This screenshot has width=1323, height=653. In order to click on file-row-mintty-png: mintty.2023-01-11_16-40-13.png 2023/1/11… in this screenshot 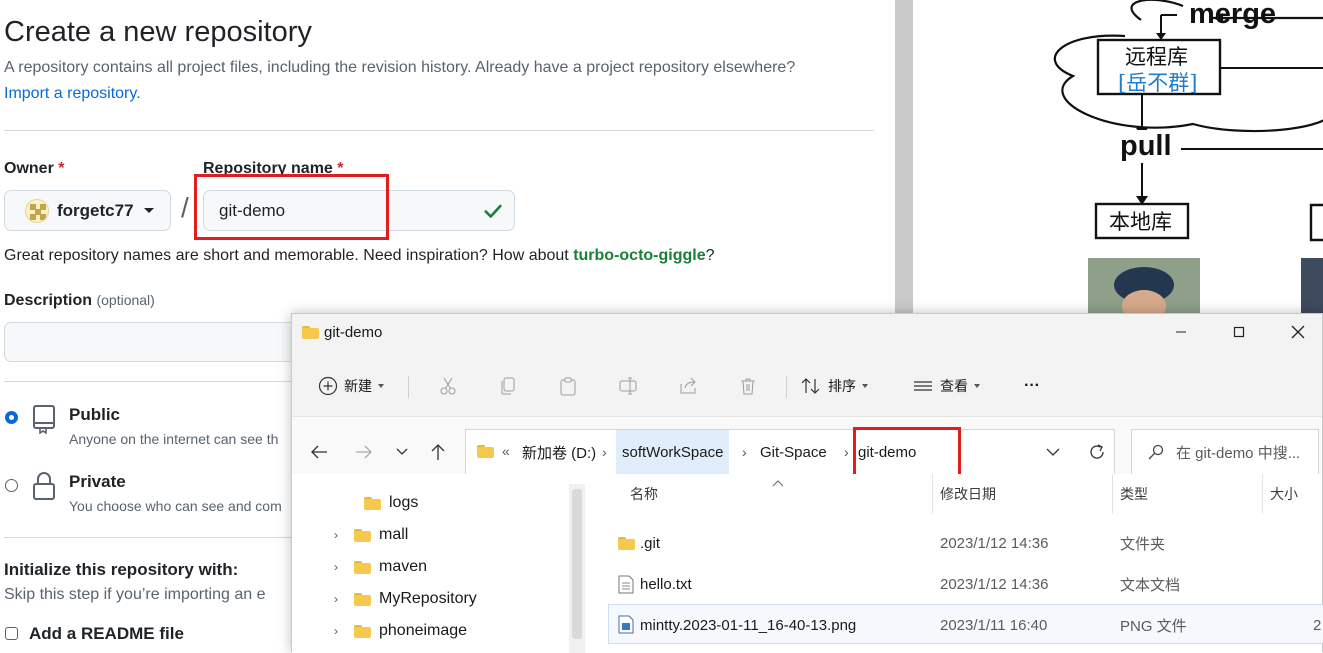, I will do `click(965, 624)`.